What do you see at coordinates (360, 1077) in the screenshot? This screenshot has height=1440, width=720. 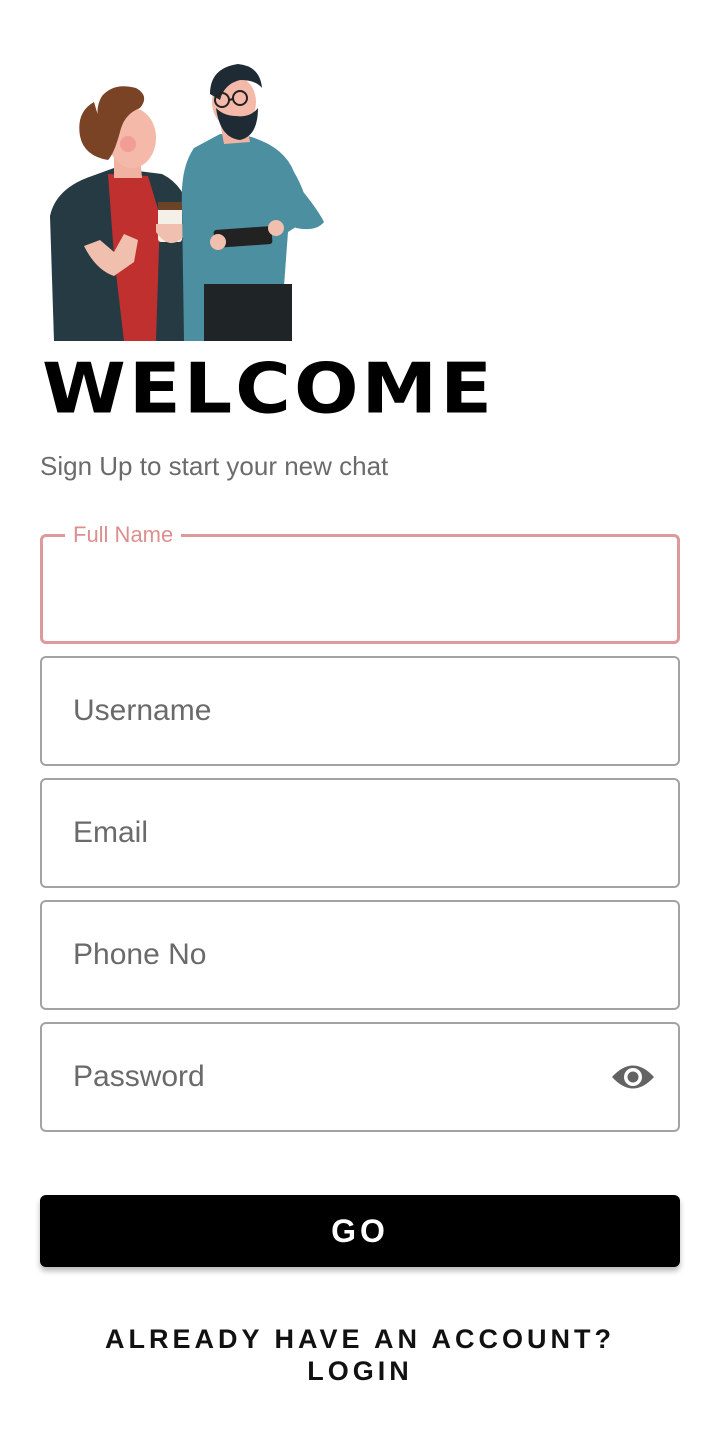 I see `password-field: Password` at bounding box center [360, 1077].